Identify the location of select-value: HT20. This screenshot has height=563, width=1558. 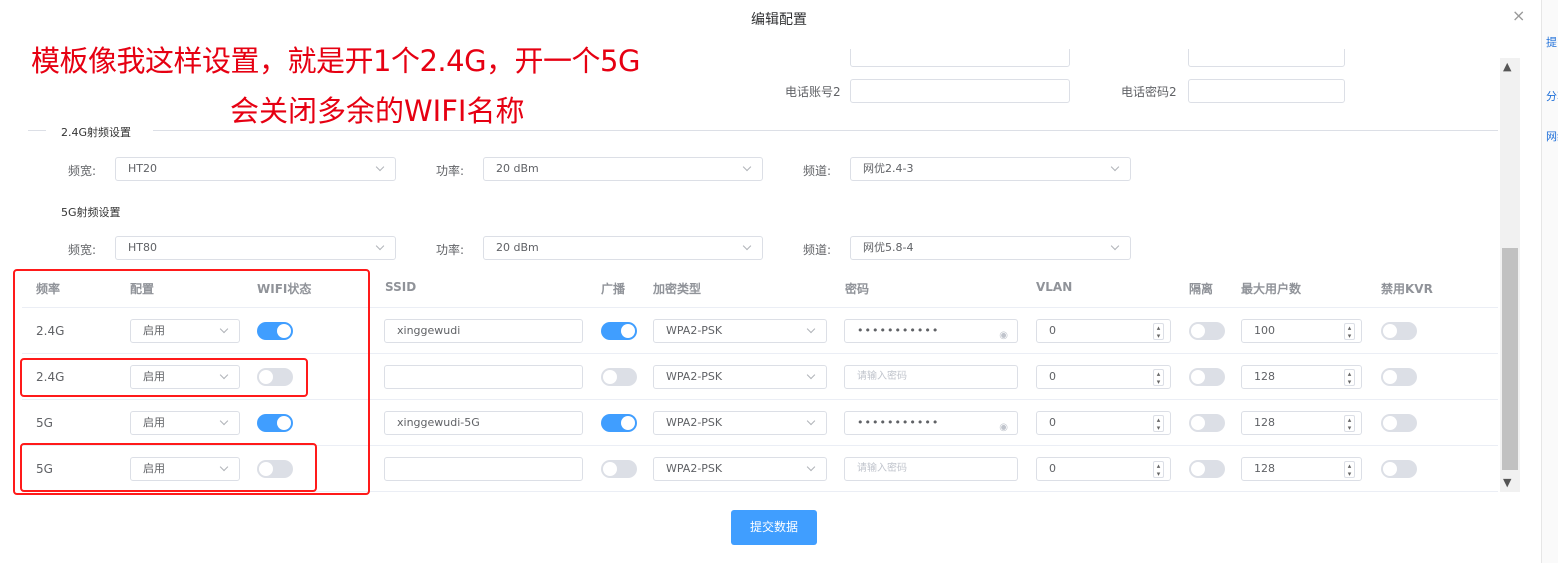
(142, 168).